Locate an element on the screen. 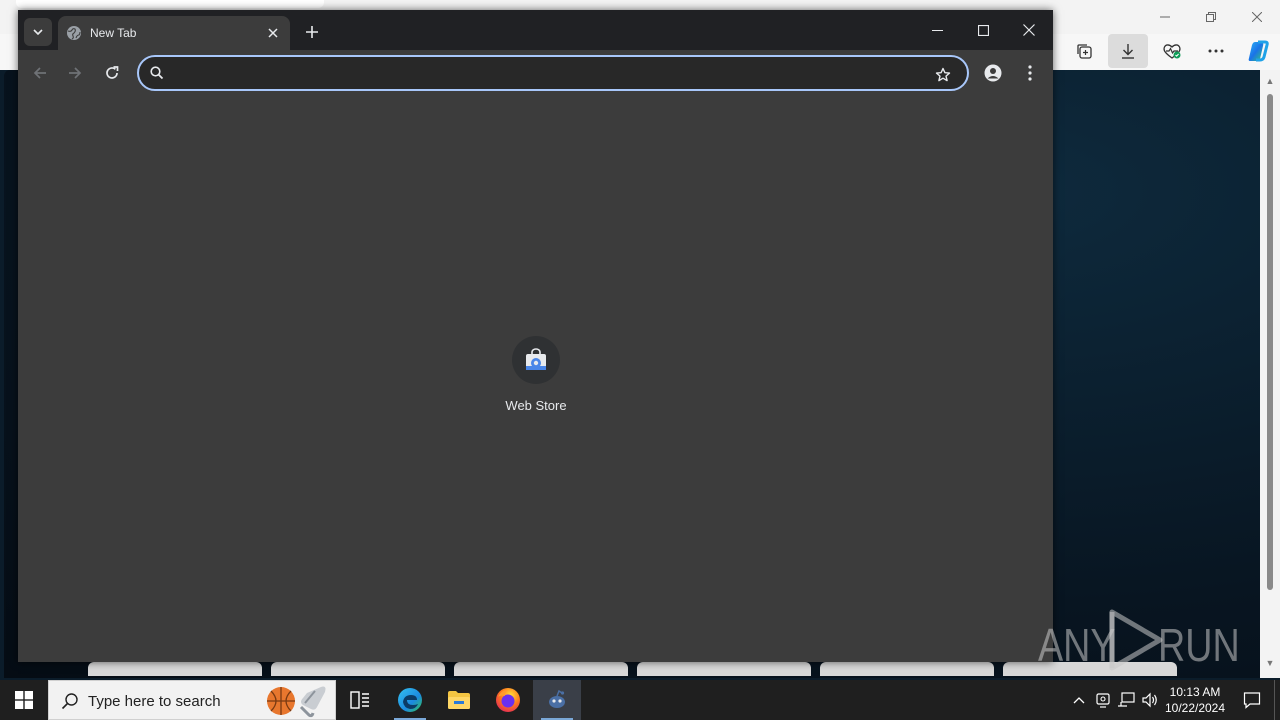 This screenshot has height=720, width=1280. task-view-icon is located at coordinates (359, 700).